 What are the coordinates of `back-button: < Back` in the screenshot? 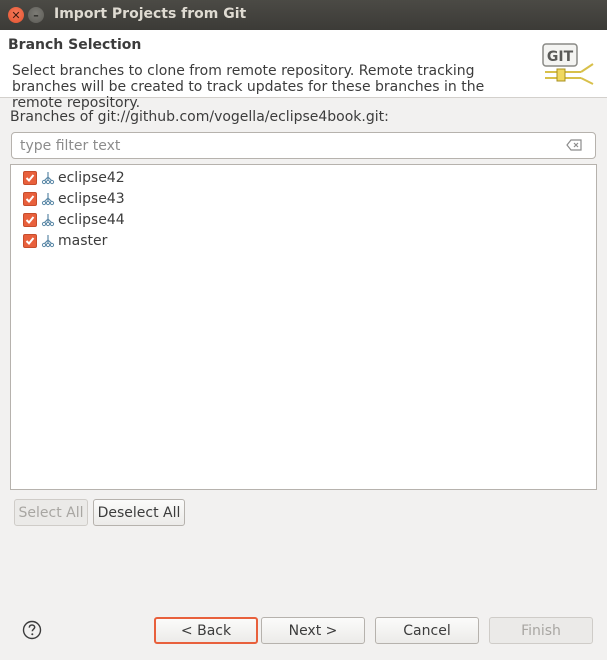 It's located at (206, 630).